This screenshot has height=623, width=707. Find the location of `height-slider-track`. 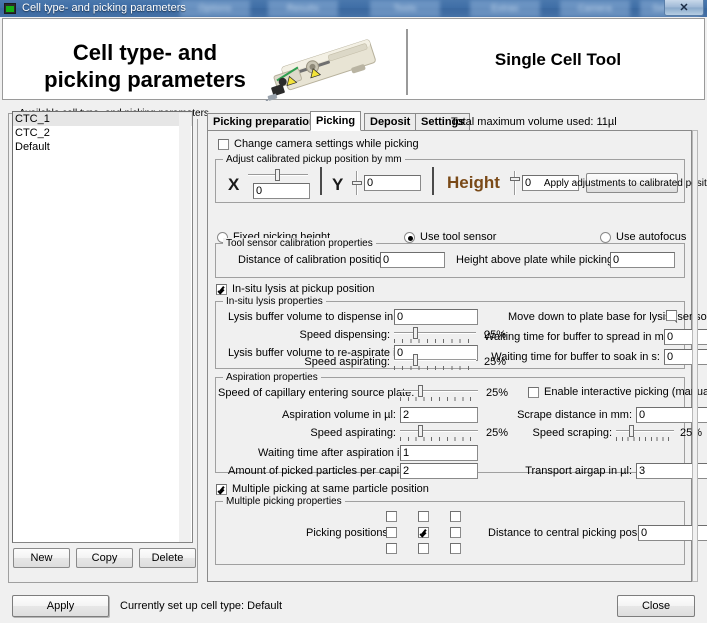

height-slider-track is located at coordinates (515, 183).